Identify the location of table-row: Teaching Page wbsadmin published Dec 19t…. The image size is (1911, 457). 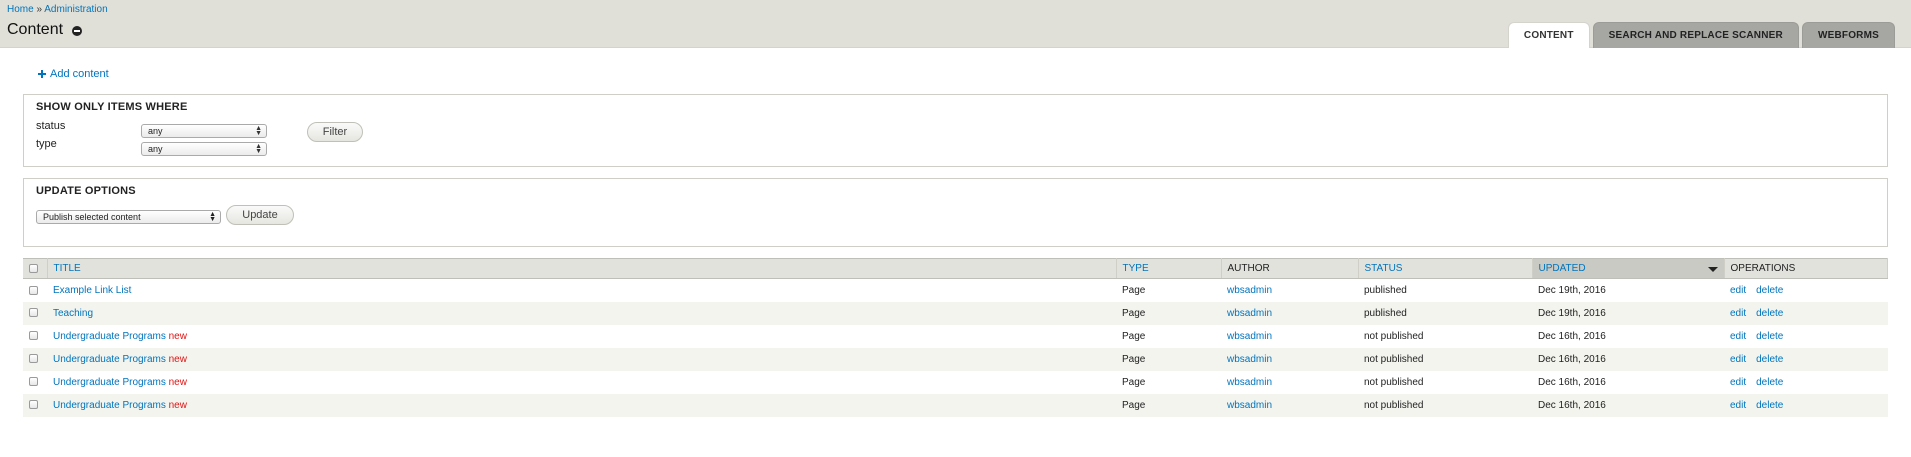
(955, 313).